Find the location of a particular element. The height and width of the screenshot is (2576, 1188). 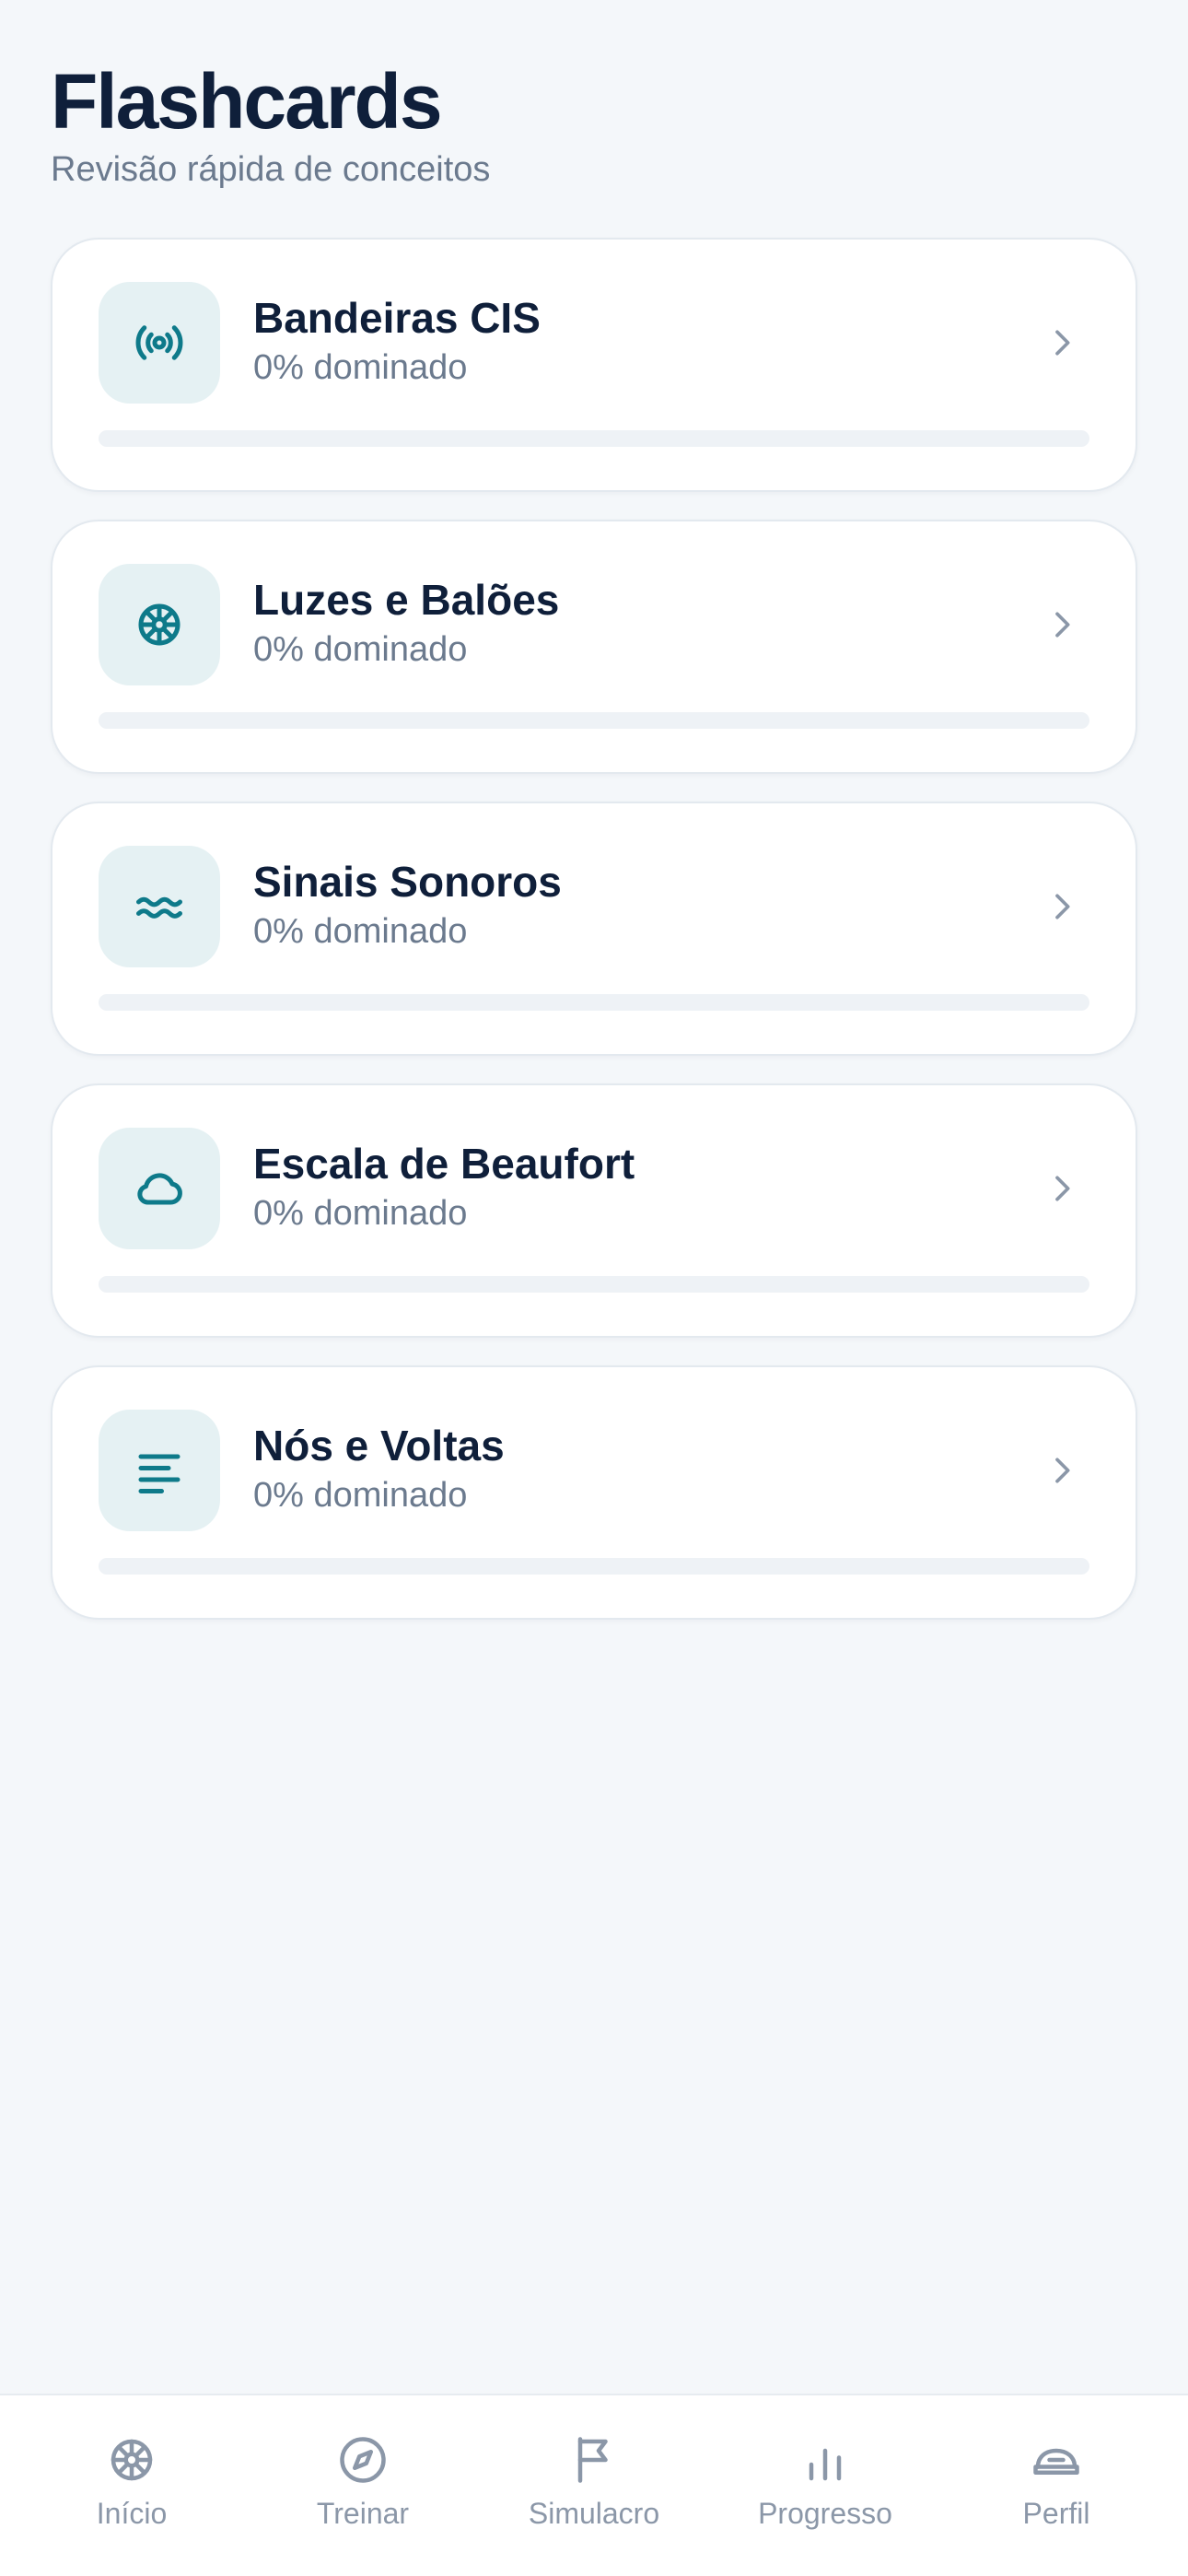

deck-card-sinais-sonoros: Sinais Sonoros 0% dominado is located at coordinates (594, 929).